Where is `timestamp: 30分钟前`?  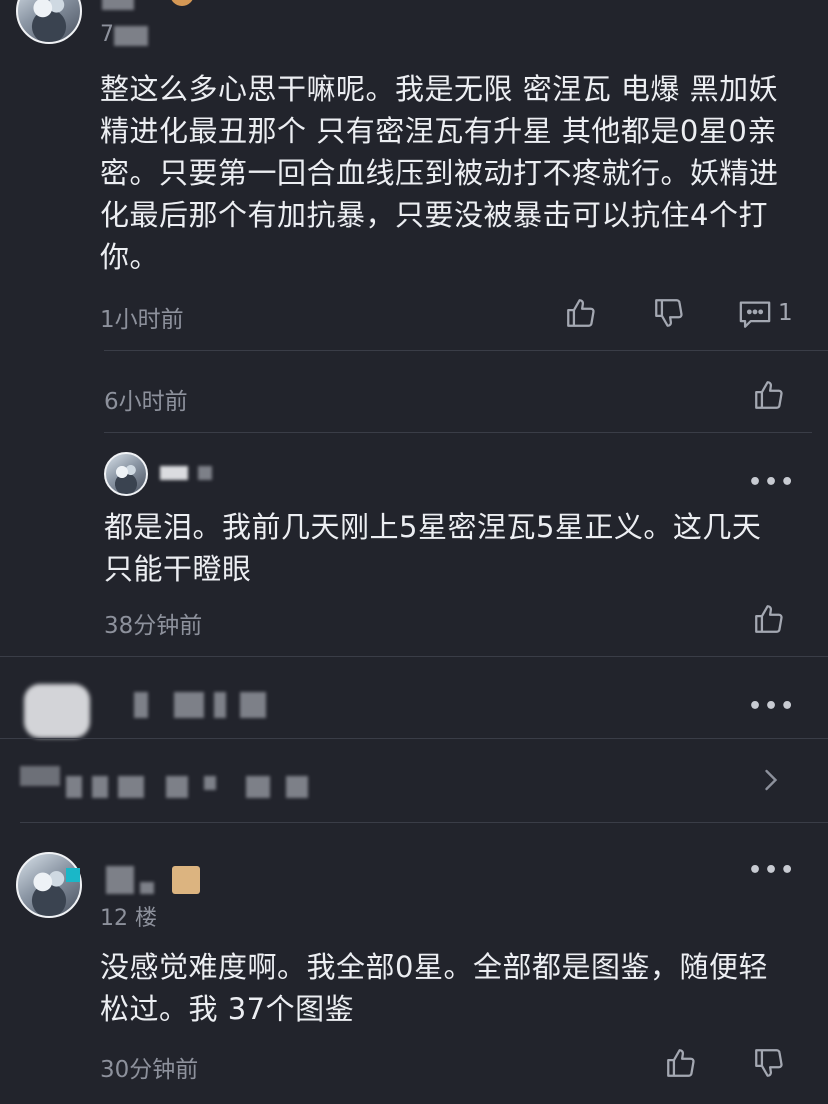
timestamp: 30分钟前 is located at coordinates (149, 1070).